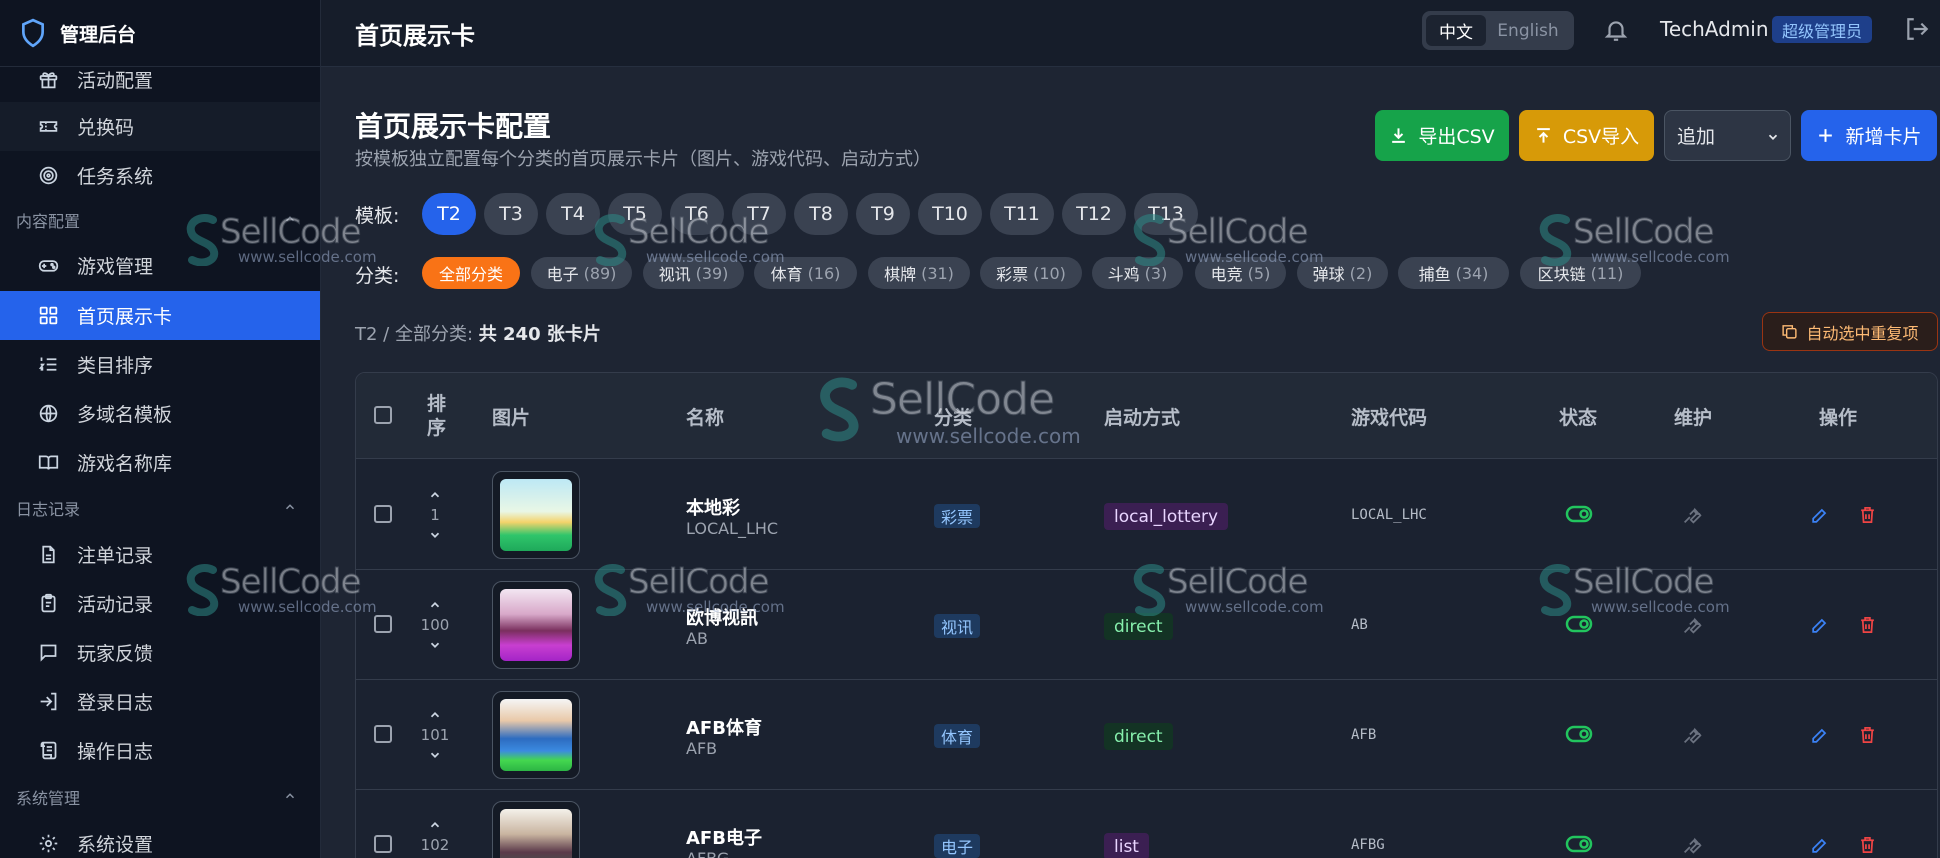 The image size is (1940, 858). Describe the element at coordinates (1528, 30) in the screenshot. I see `lang-en-button: English` at that location.